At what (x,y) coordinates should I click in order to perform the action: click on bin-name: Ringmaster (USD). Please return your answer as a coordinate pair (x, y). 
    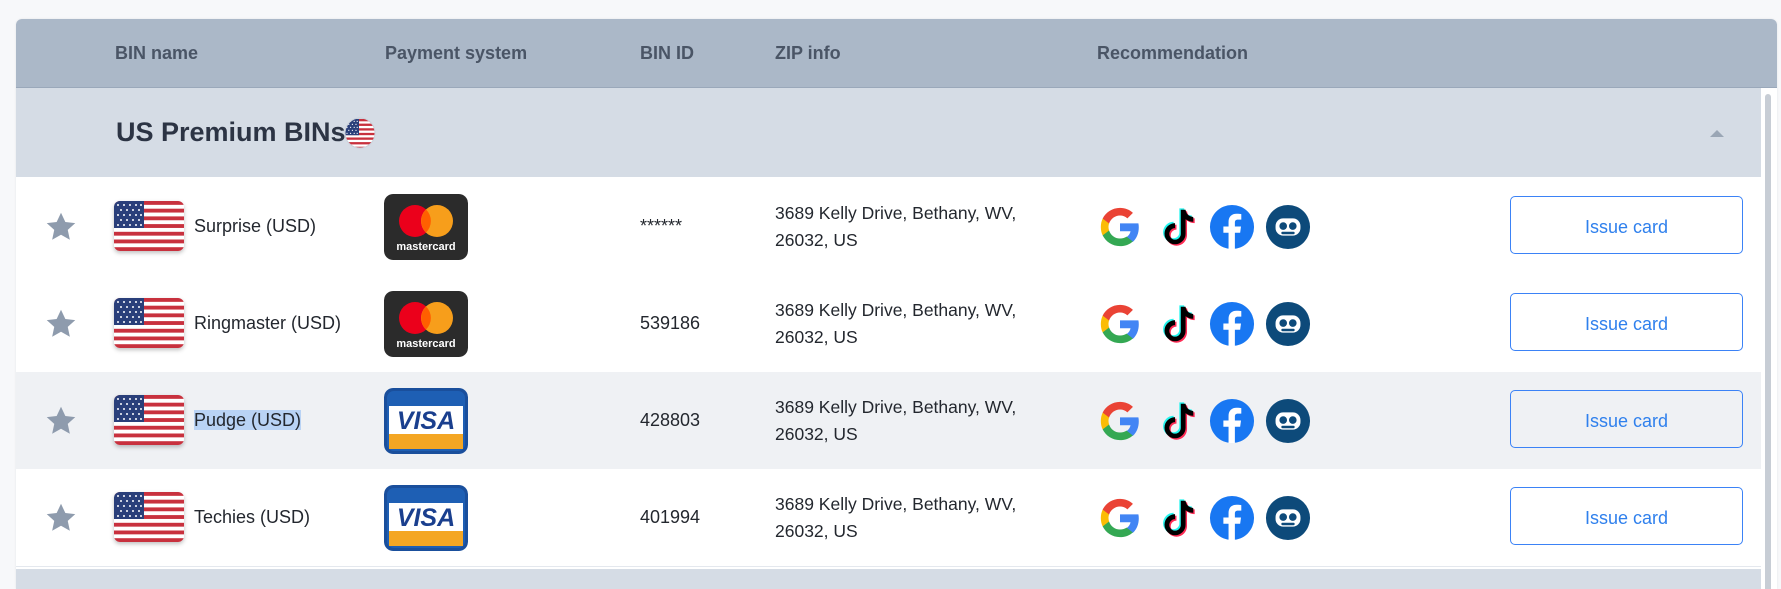
    Looking at the image, I should click on (268, 323).